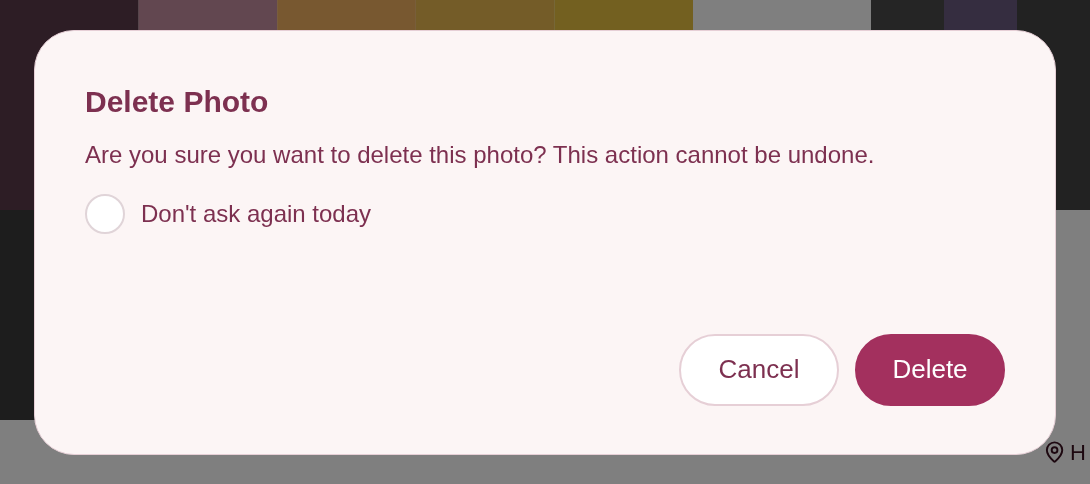 Image resolution: width=1090 pixels, height=484 pixels. I want to click on dialog-message: Are you sure you want to delete this photo? This action cannot be undone., so click(480, 155).